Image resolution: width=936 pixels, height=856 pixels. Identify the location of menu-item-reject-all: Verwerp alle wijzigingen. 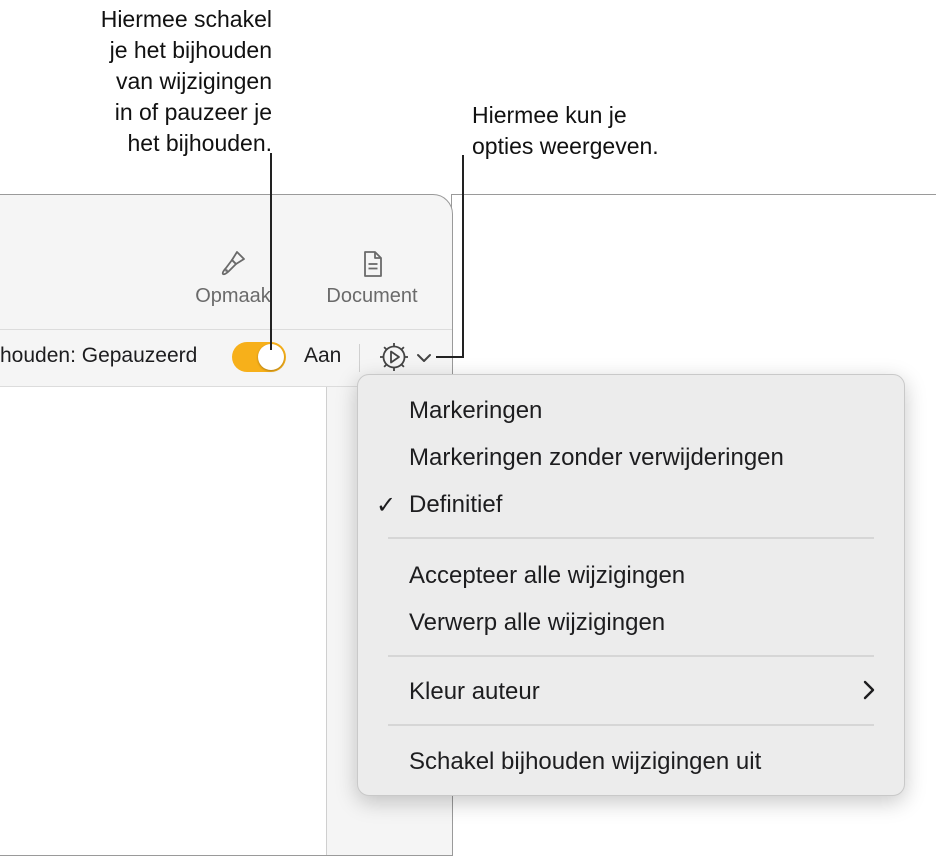
(631, 623).